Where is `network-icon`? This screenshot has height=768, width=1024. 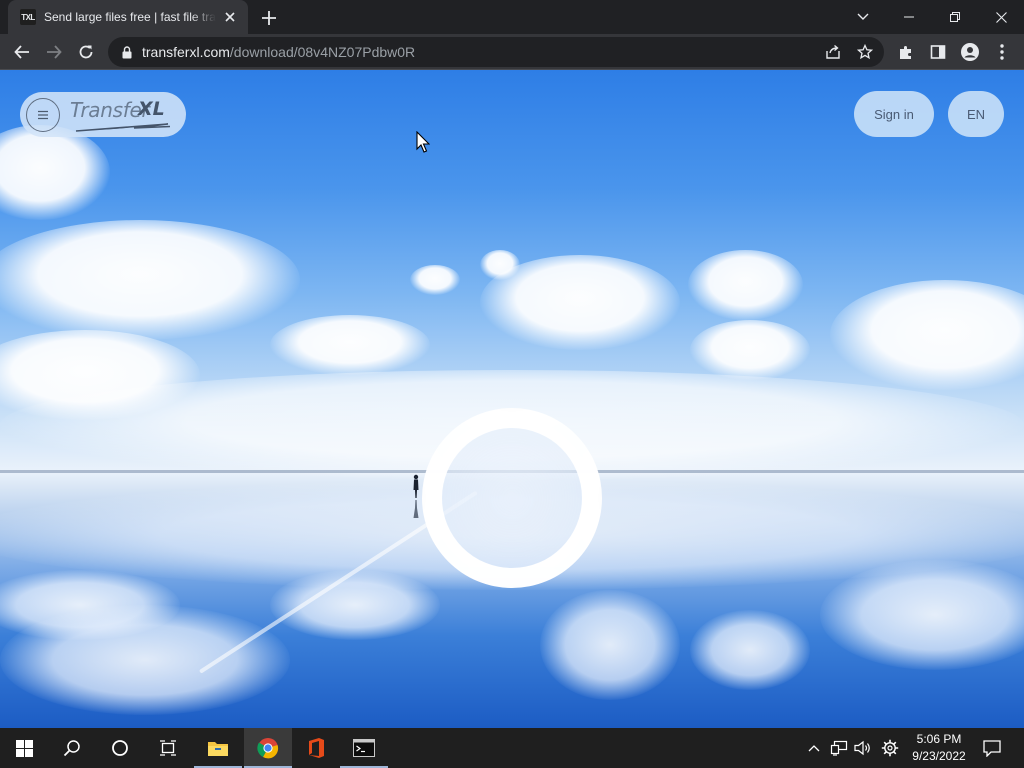
network-icon is located at coordinates (839, 748).